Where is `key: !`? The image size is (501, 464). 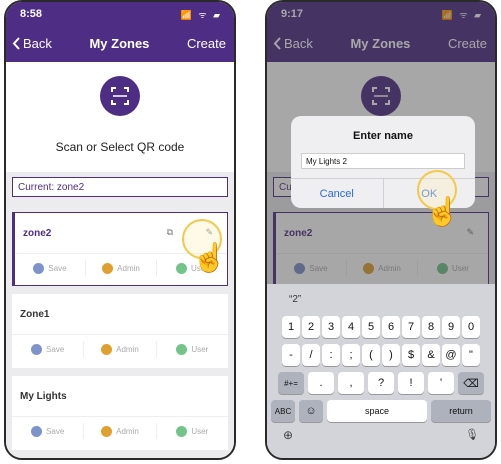
key: ! is located at coordinates (411, 383).